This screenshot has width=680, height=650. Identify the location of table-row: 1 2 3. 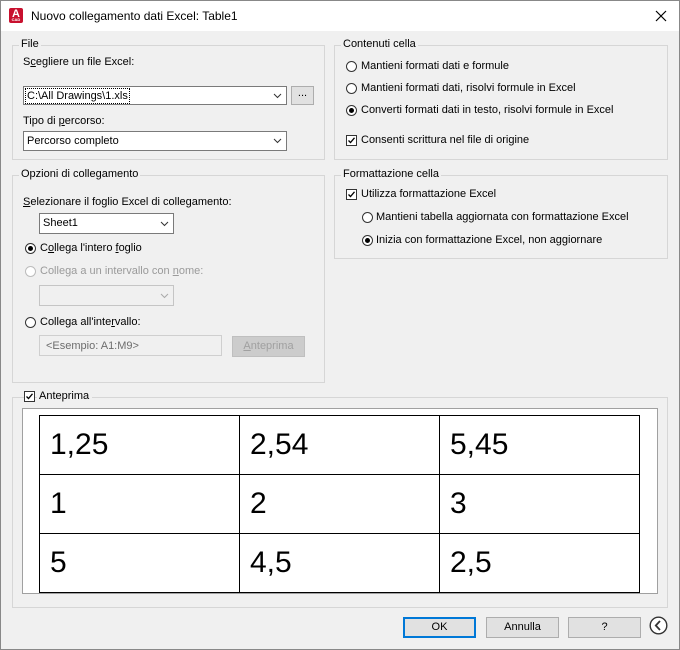
(339, 504).